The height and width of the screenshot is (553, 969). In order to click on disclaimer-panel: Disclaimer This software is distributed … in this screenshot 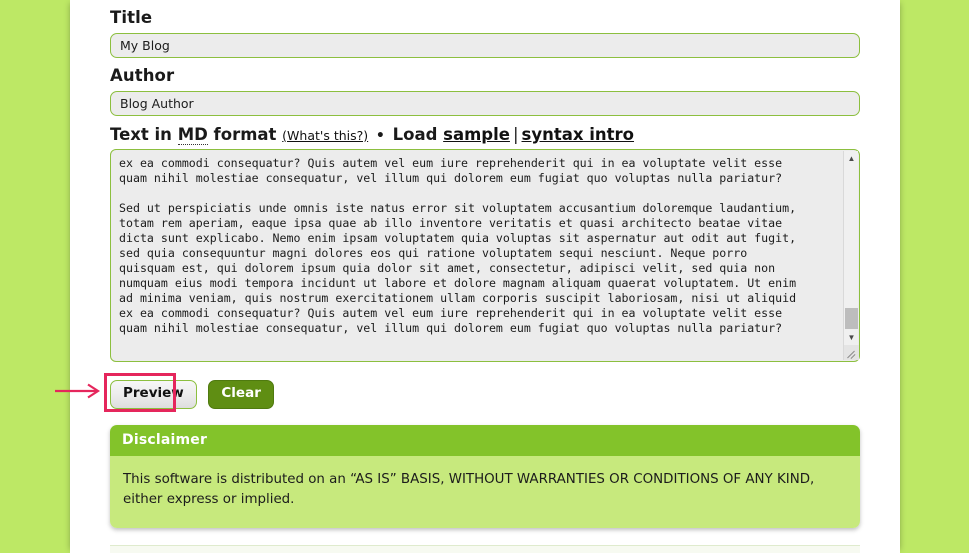, I will do `click(485, 477)`.